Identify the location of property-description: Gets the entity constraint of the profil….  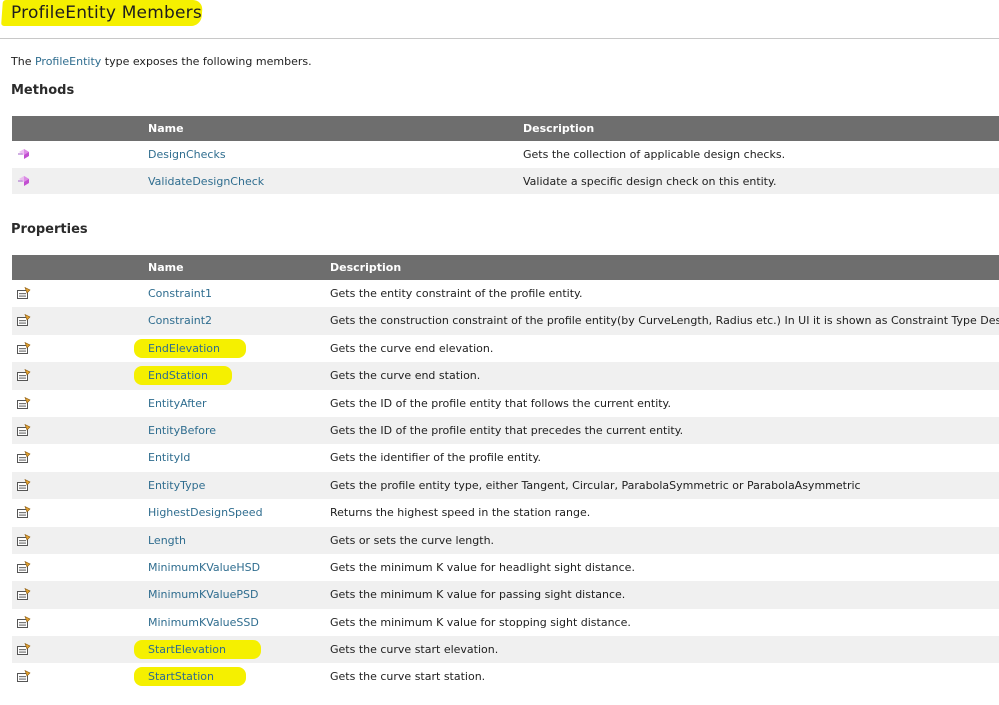
(456, 293).